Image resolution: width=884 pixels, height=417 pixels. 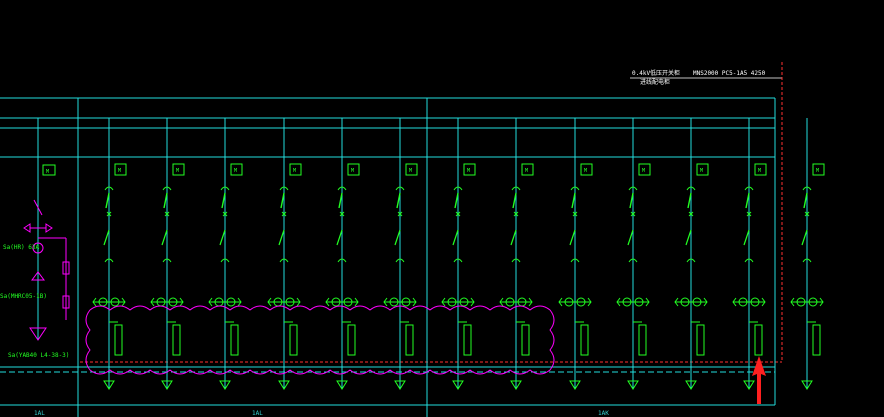 I want to click on bottom-label-1: 1AL, so click(x=39, y=413).